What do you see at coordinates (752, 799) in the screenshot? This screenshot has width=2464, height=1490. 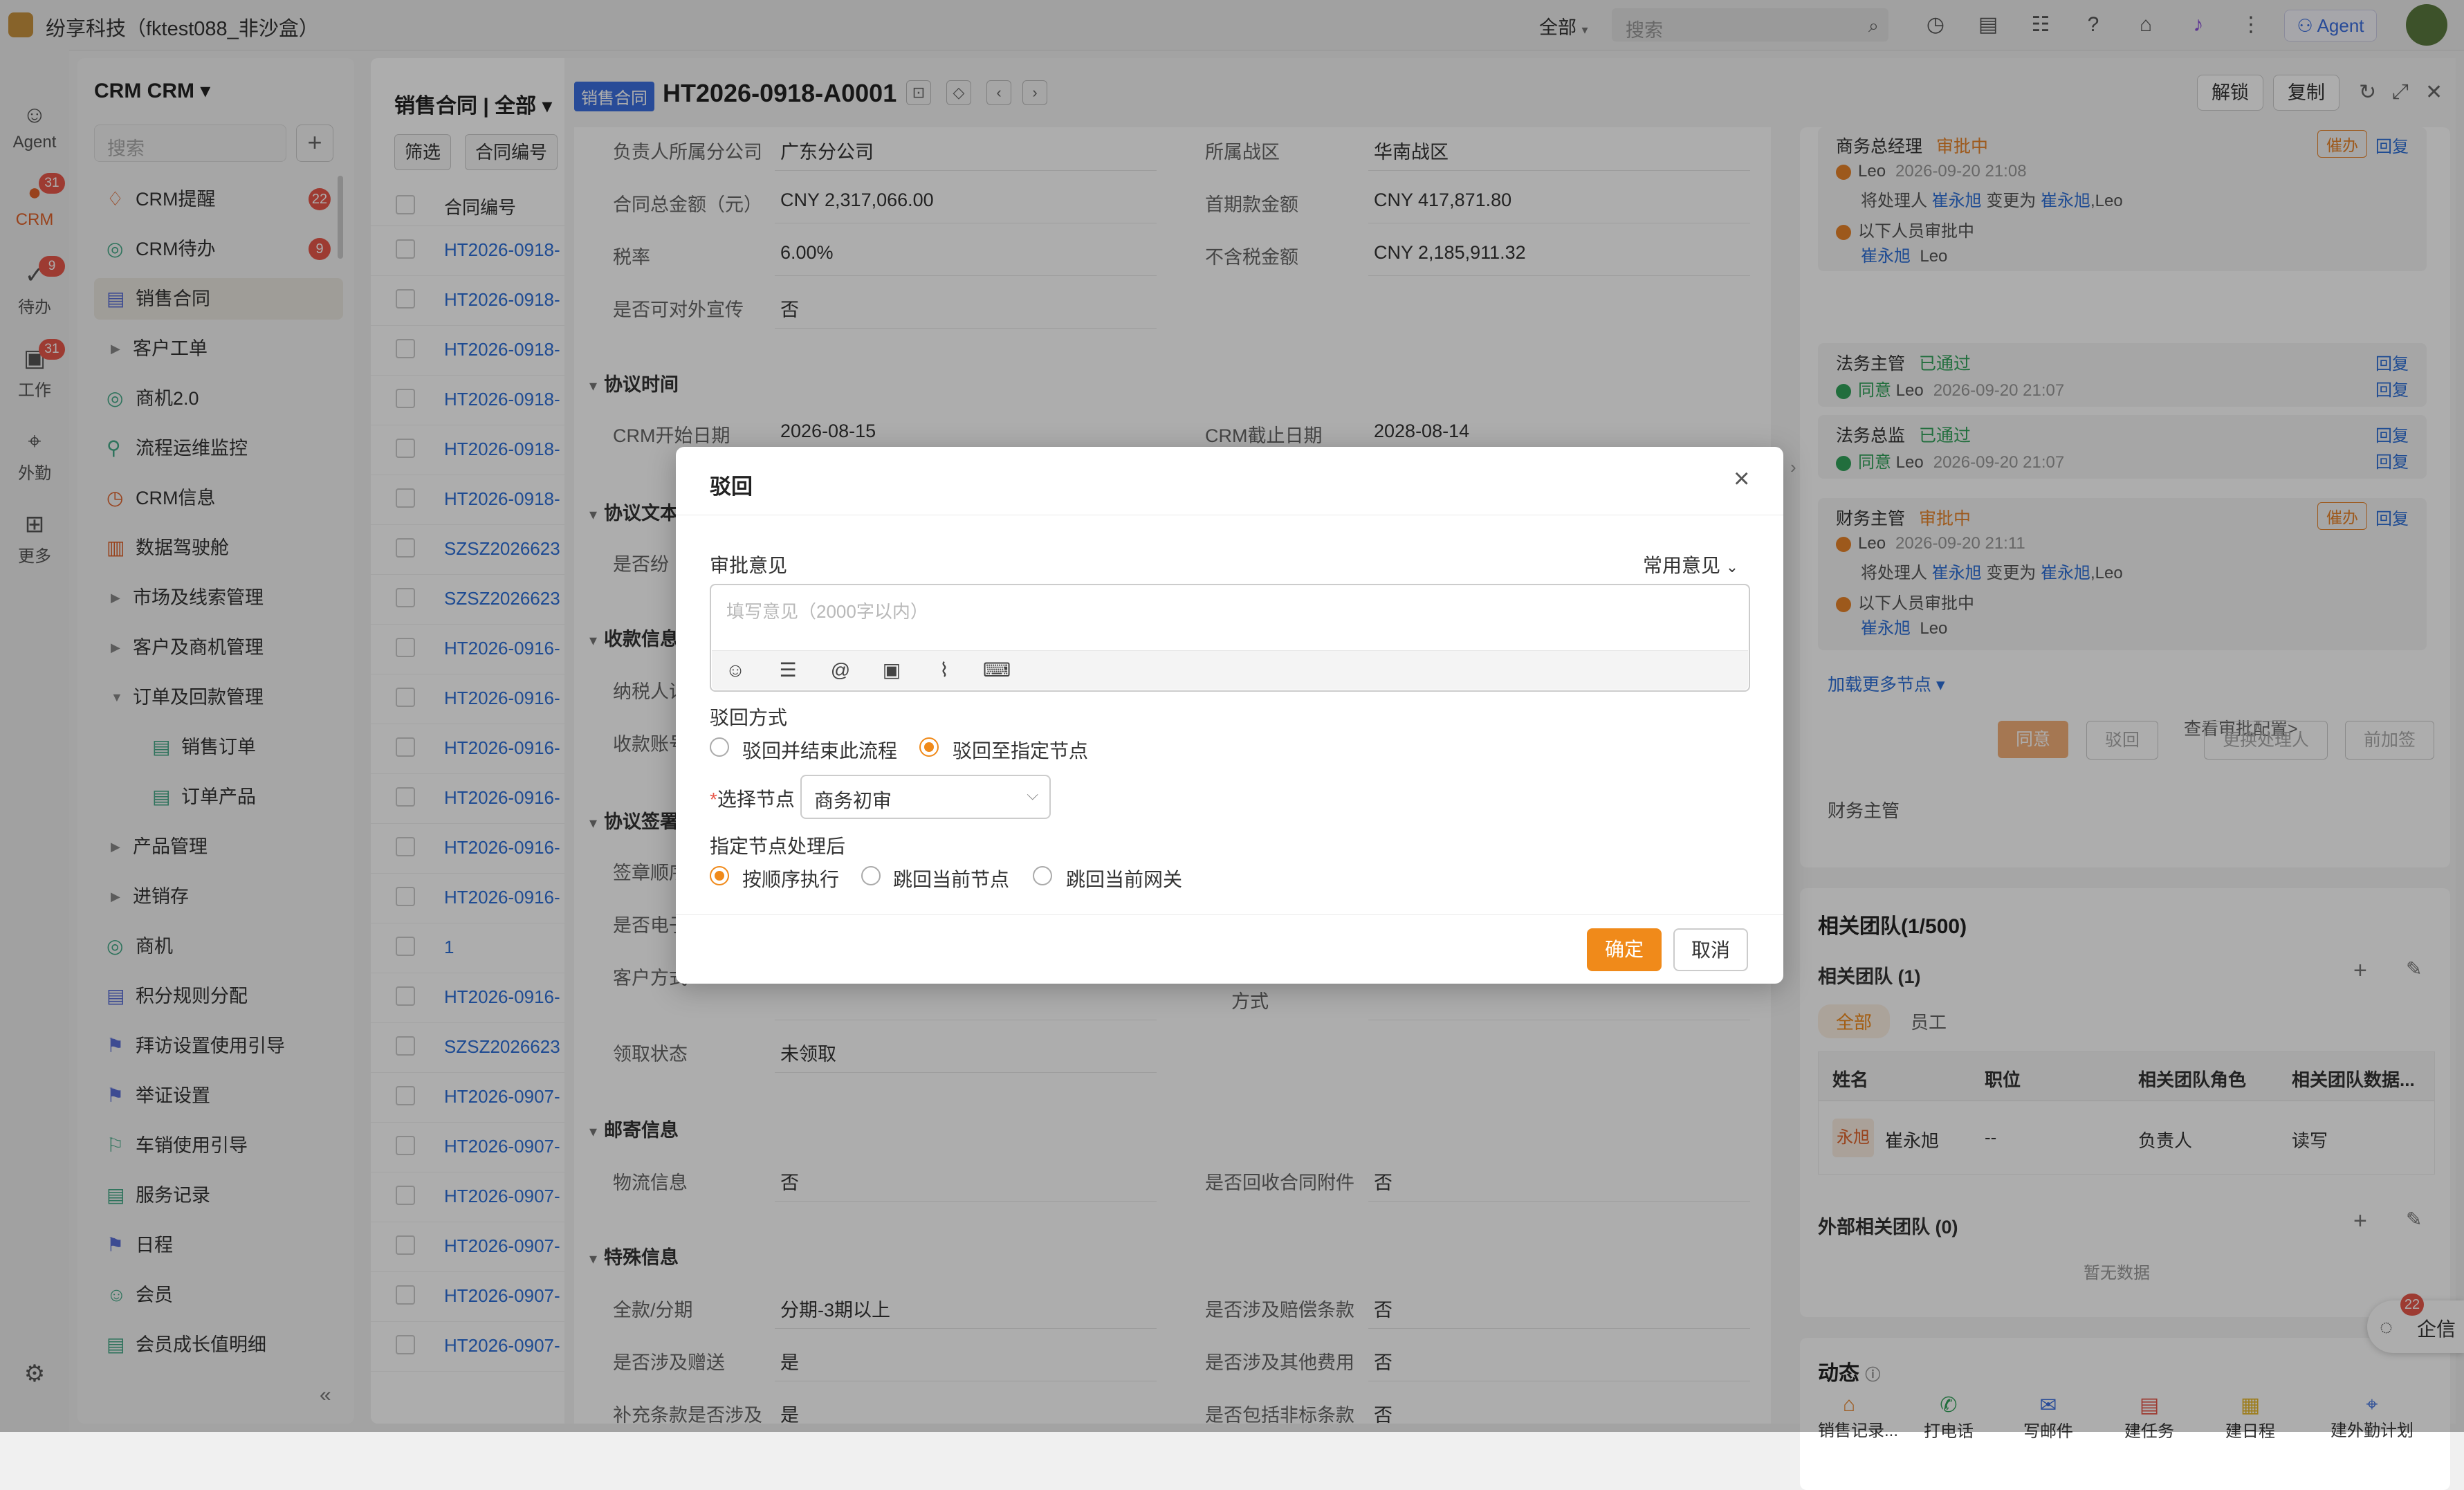 I see `select-node-label: *选择节点` at bounding box center [752, 799].